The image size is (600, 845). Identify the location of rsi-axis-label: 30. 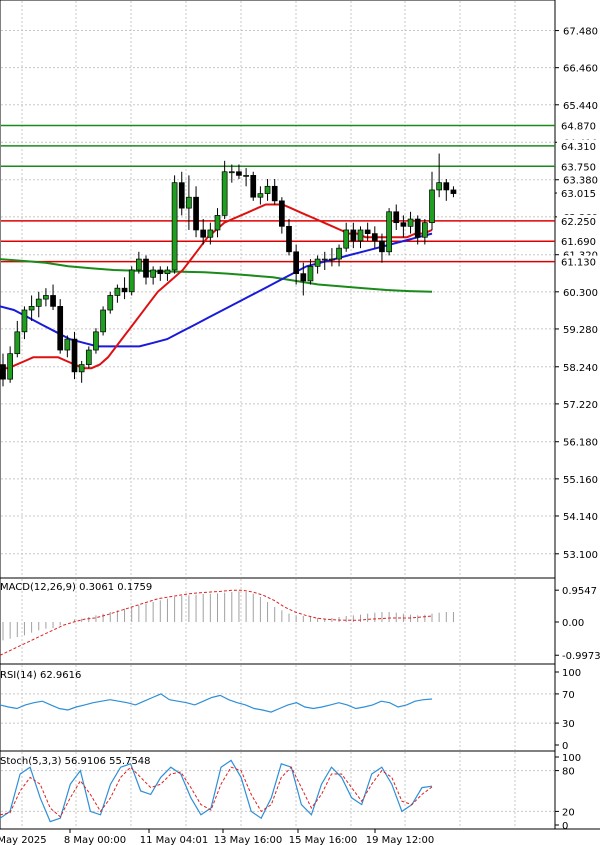
(568, 724).